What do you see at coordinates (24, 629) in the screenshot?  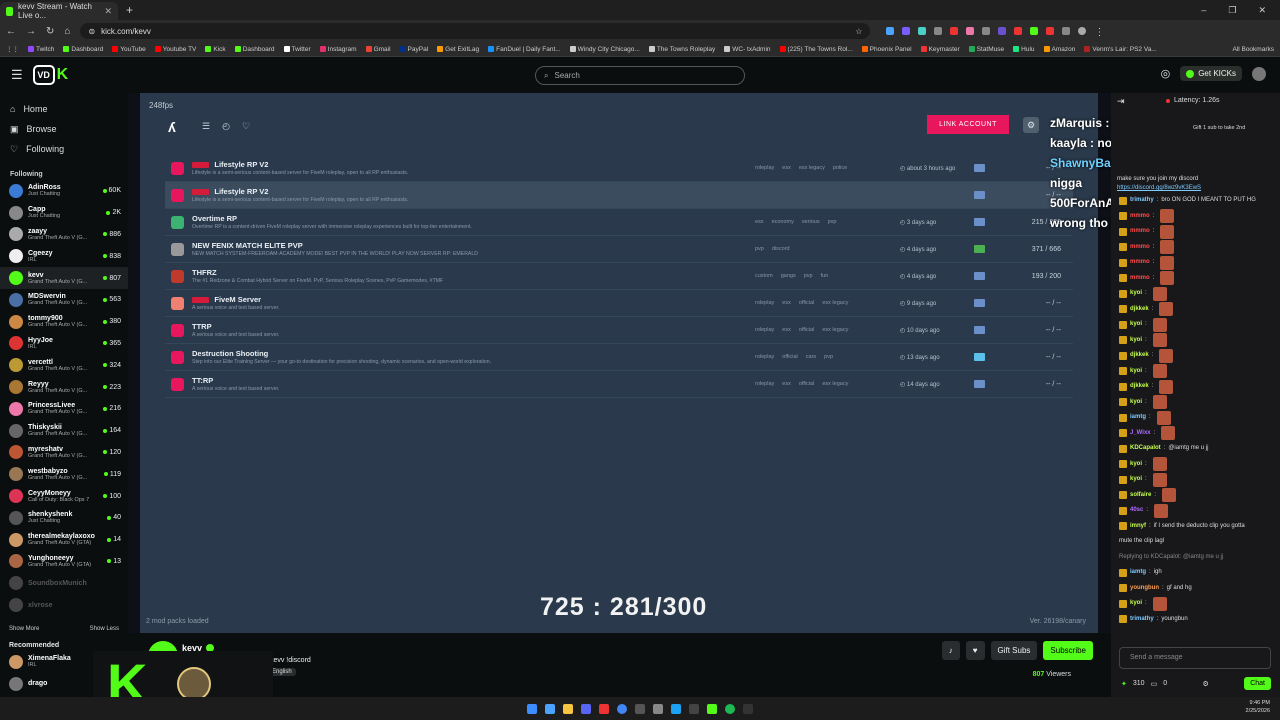 I see `show-more-button: Show More` at bounding box center [24, 629].